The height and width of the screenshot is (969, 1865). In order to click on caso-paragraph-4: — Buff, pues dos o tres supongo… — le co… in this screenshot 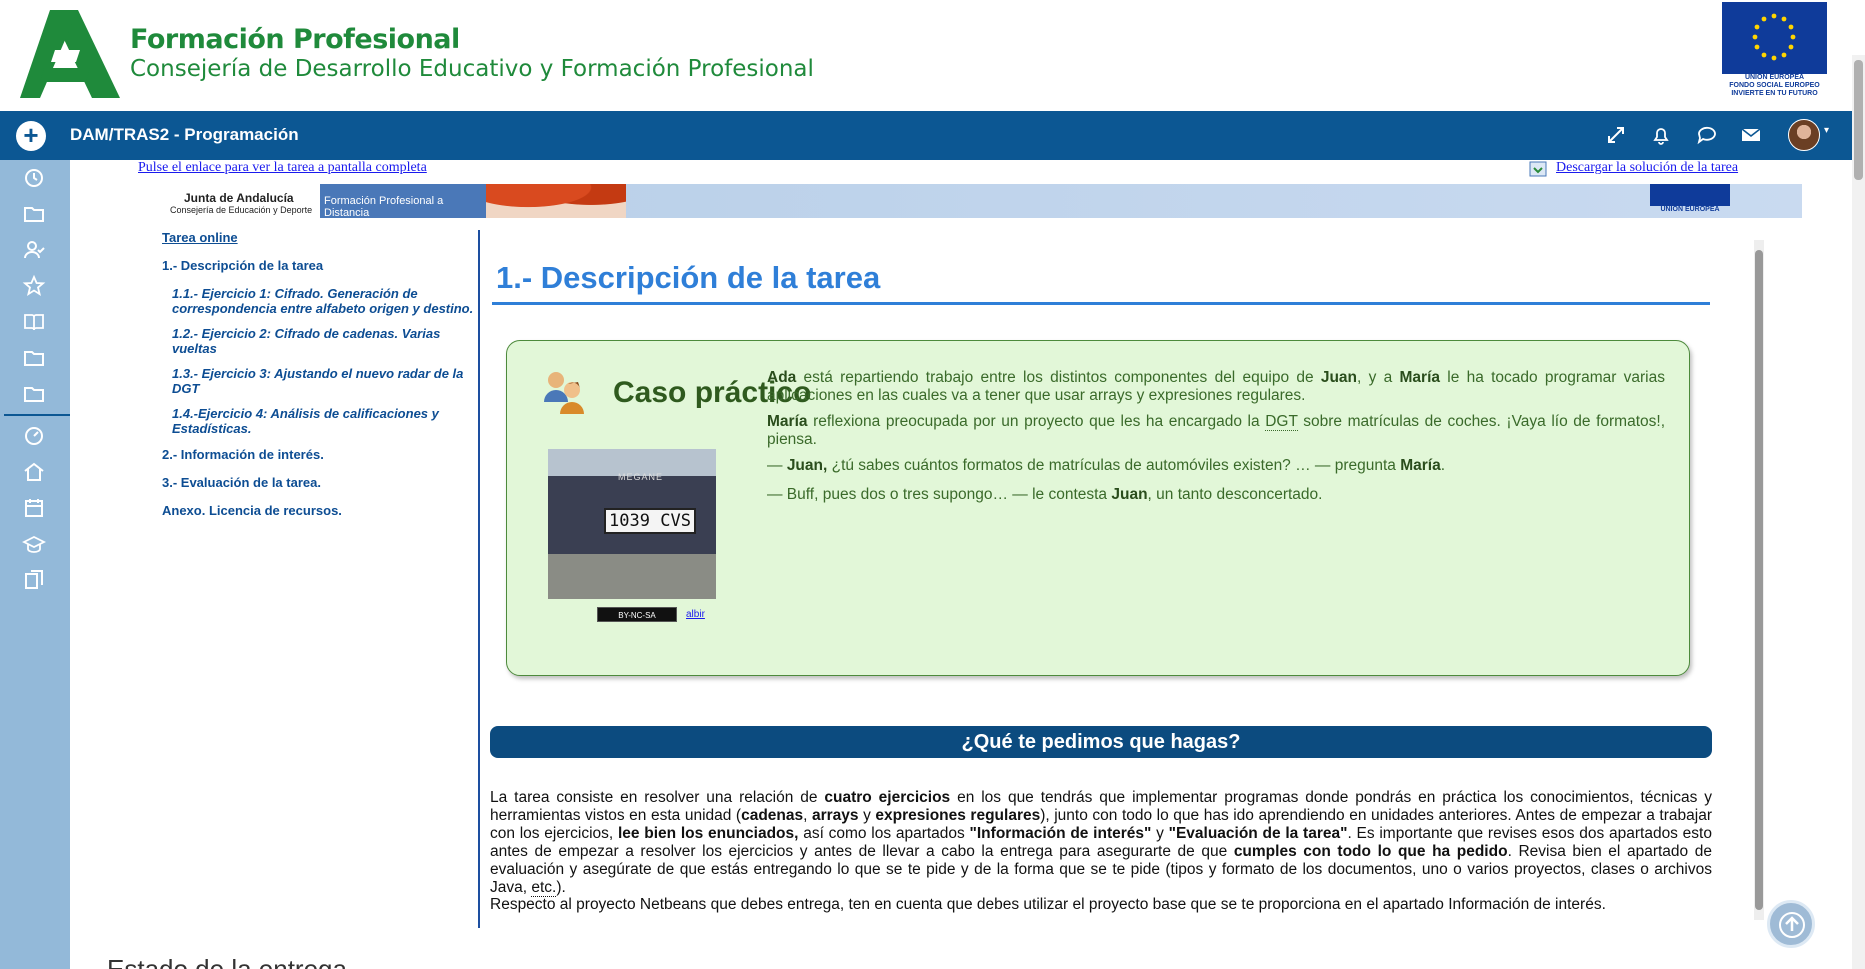, I will do `click(1216, 495)`.